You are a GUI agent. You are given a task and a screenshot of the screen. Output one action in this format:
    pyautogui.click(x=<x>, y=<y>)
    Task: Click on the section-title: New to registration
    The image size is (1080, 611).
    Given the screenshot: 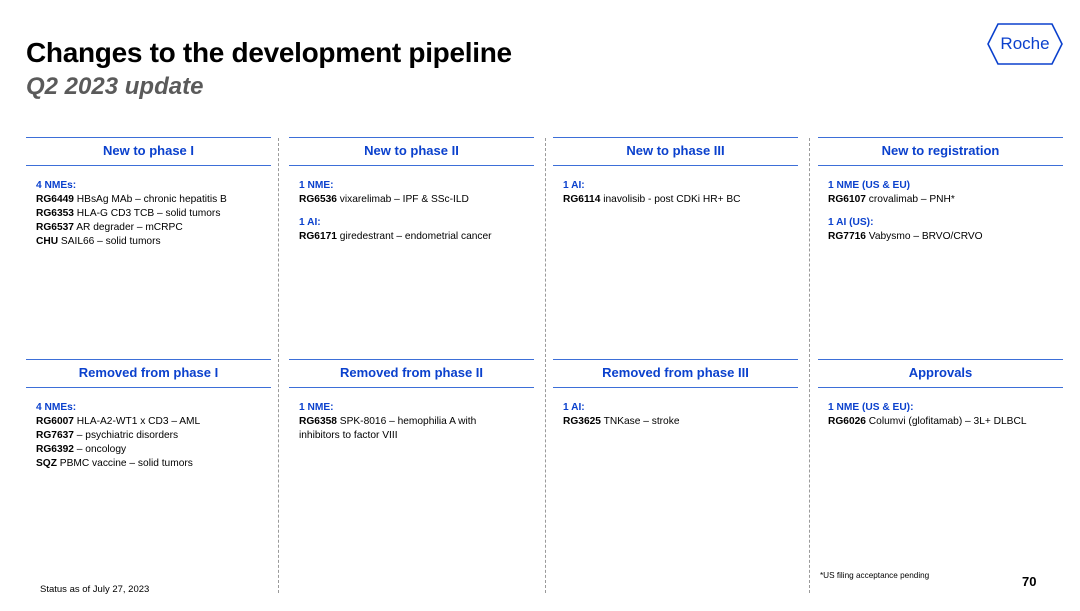 What is the action you would take?
    pyautogui.click(x=940, y=151)
    